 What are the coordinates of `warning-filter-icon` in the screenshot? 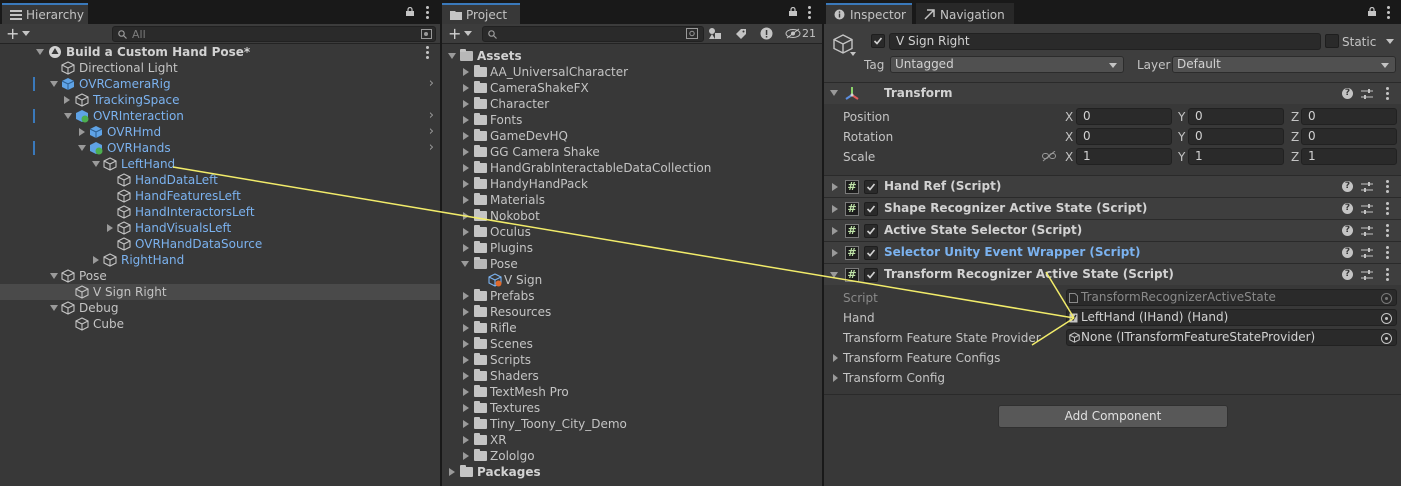 It's located at (766, 33).